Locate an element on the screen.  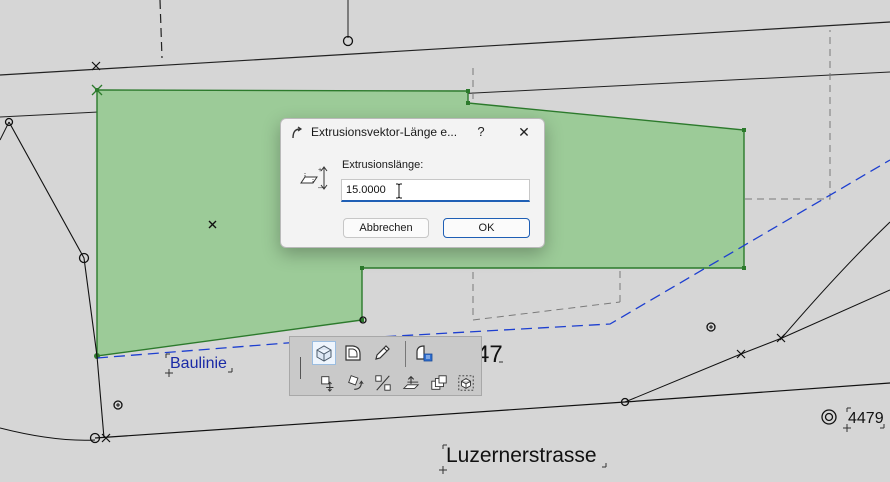
offset-edges-tool is located at coordinates (353, 353).